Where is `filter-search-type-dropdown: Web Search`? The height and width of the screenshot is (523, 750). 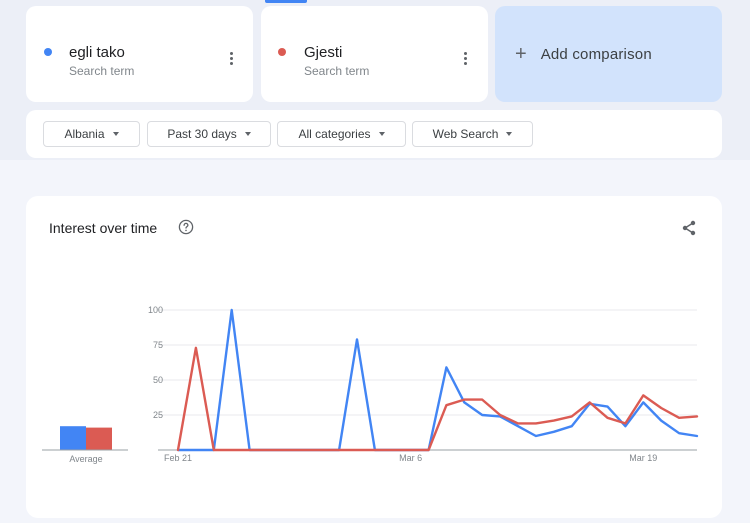
filter-search-type-dropdown: Web Search is located at coordinates (472, 134).